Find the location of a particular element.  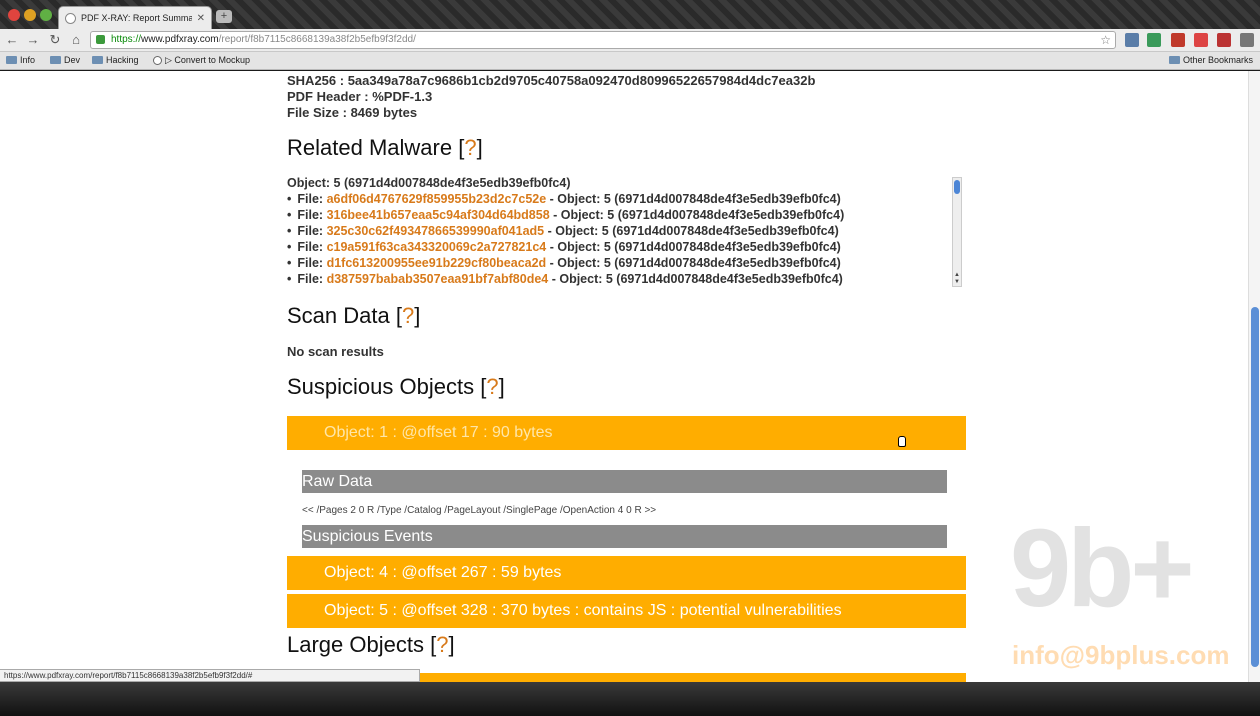

file-hash-link: d1fc613200955ee91b229cf80beaca2d is located at coordinates (437, 263).